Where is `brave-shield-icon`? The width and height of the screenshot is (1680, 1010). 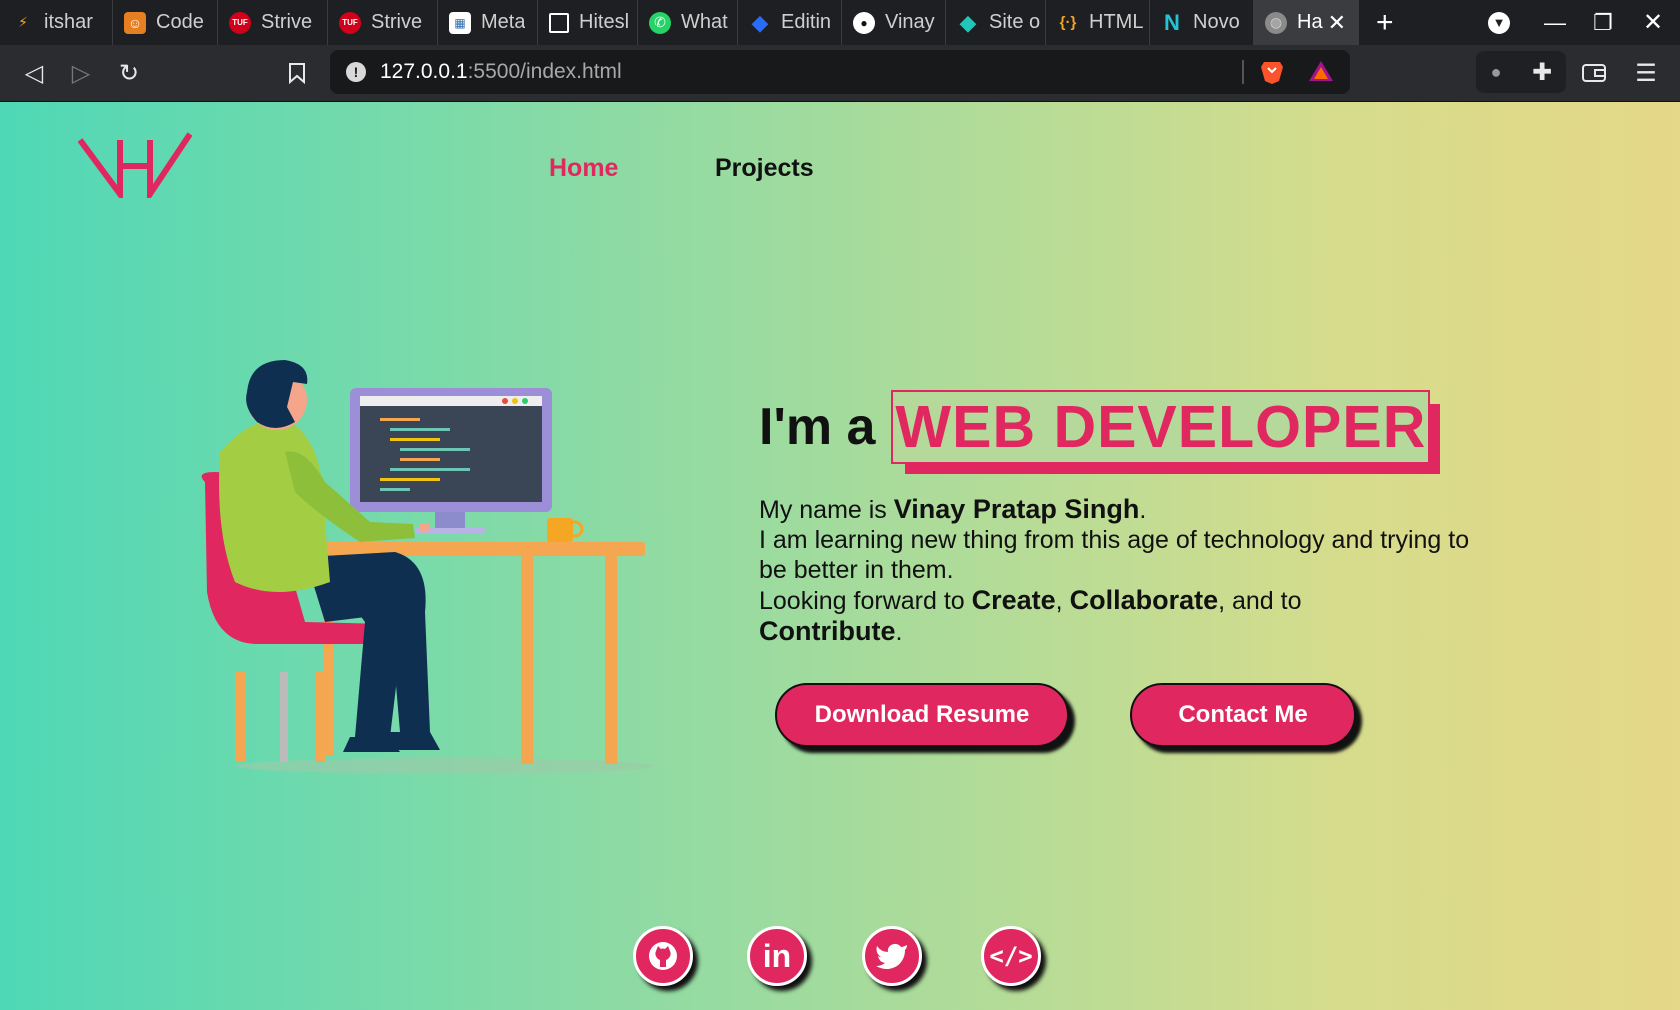 brave-shield-icon is located at coordinates (1272, 74).